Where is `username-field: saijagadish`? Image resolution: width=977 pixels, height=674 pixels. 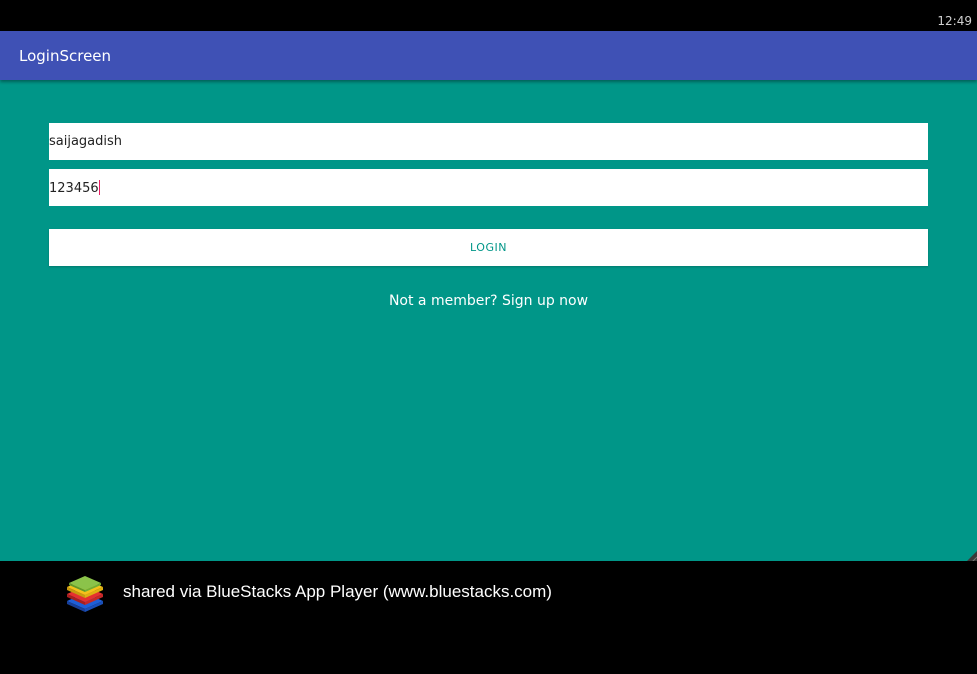 username-field: saijagadish is located at coordinates (488, 141).